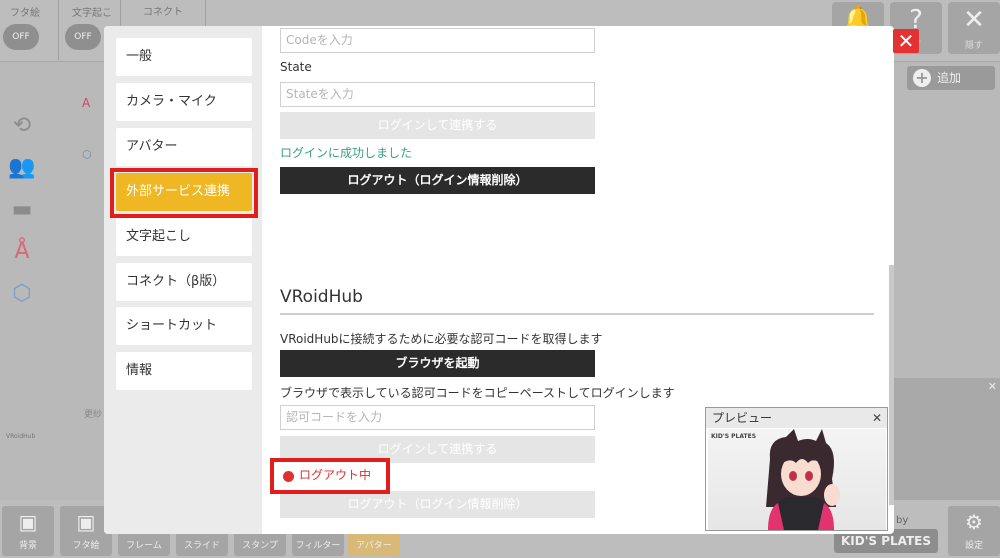 This screenshot has height=558, width=1000. Describe the element at coordinates (27, 546) in the screenshot. I see `bottom-label: 背景` at that location.